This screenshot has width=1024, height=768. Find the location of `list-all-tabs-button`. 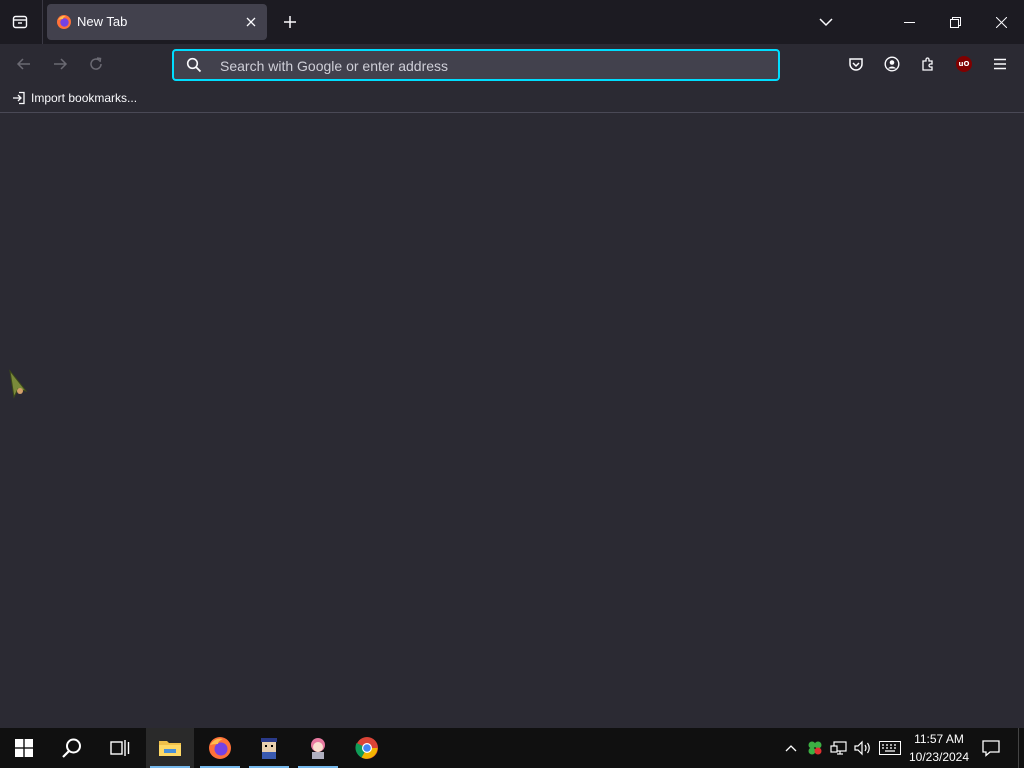

list-all-tabs-button is located at coordinates (826, 22).